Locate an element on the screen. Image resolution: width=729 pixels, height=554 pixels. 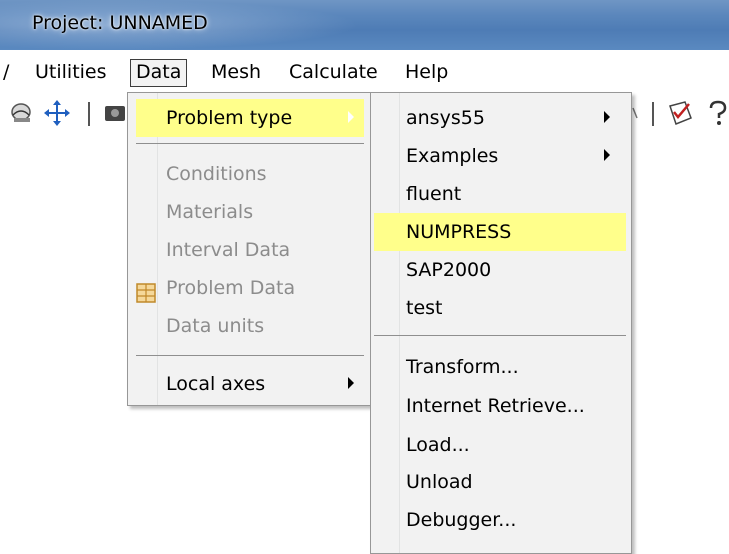
menu-item-local-axes: Local axes is located at coordinates (250, 384).